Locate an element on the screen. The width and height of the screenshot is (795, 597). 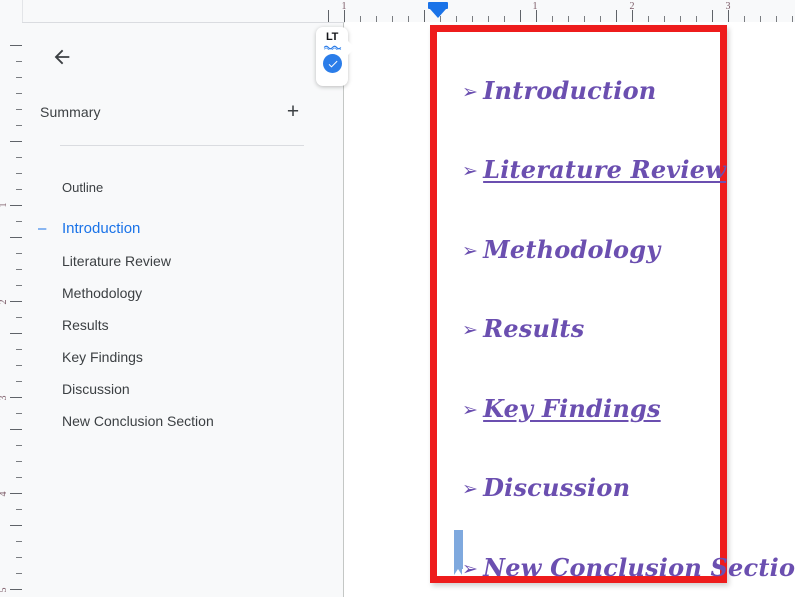
indent-marker-triangle is located at coordinates (438, 13).